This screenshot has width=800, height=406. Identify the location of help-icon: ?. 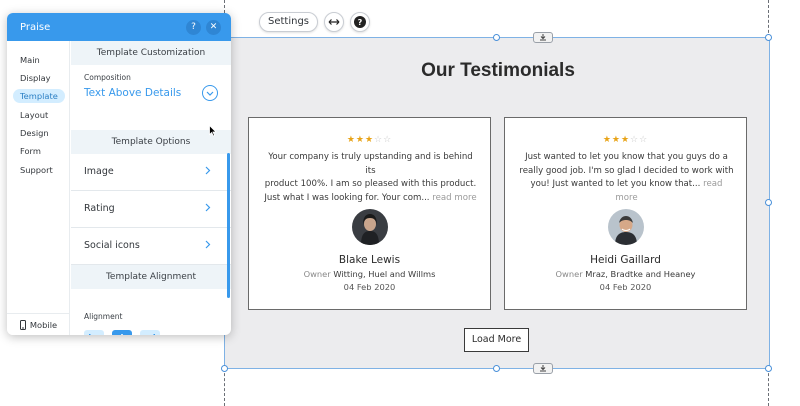
(193, 27).